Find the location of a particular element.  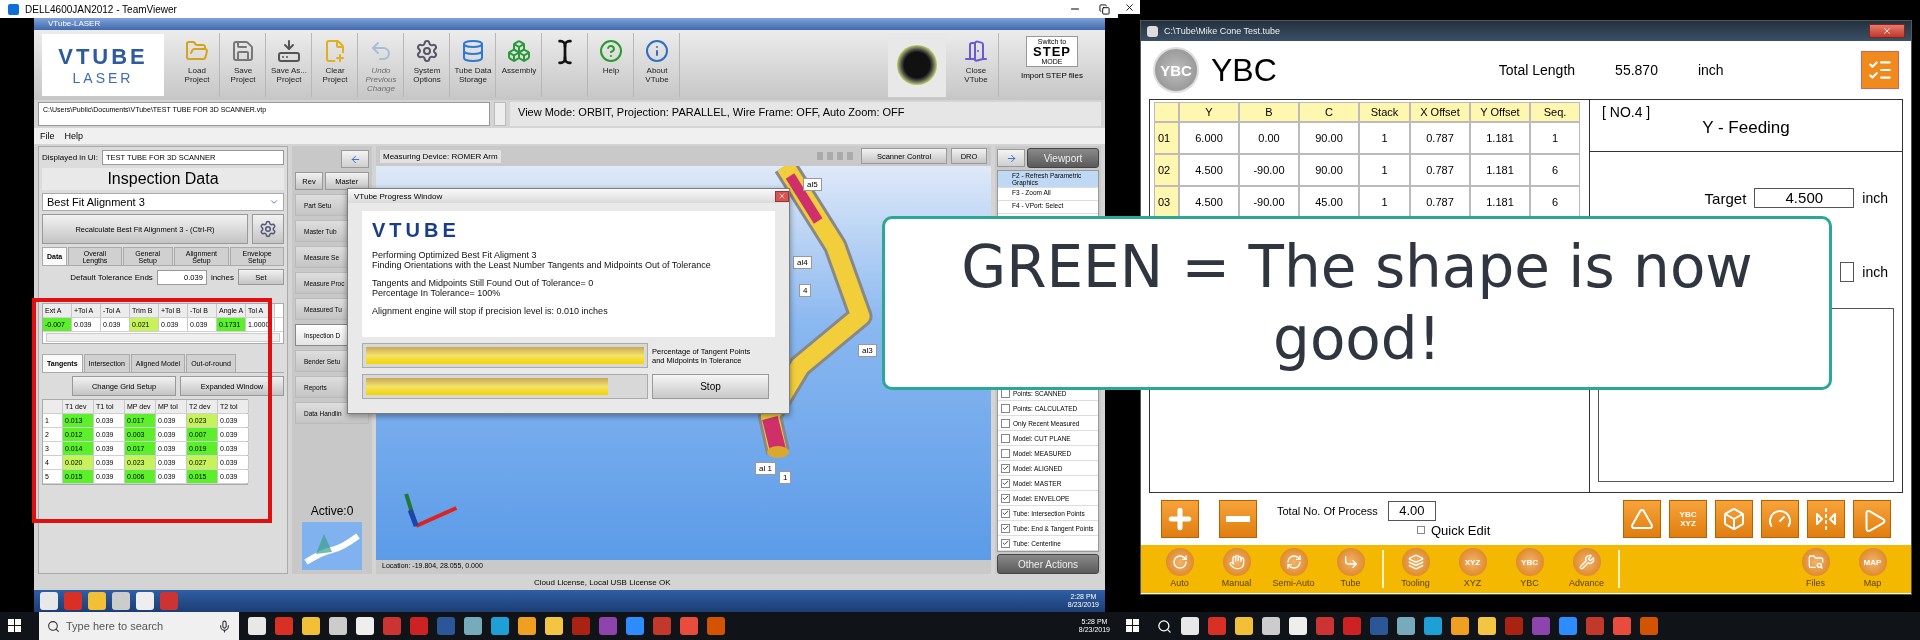

nav-button: Files is located at coordinates (1815, 569).